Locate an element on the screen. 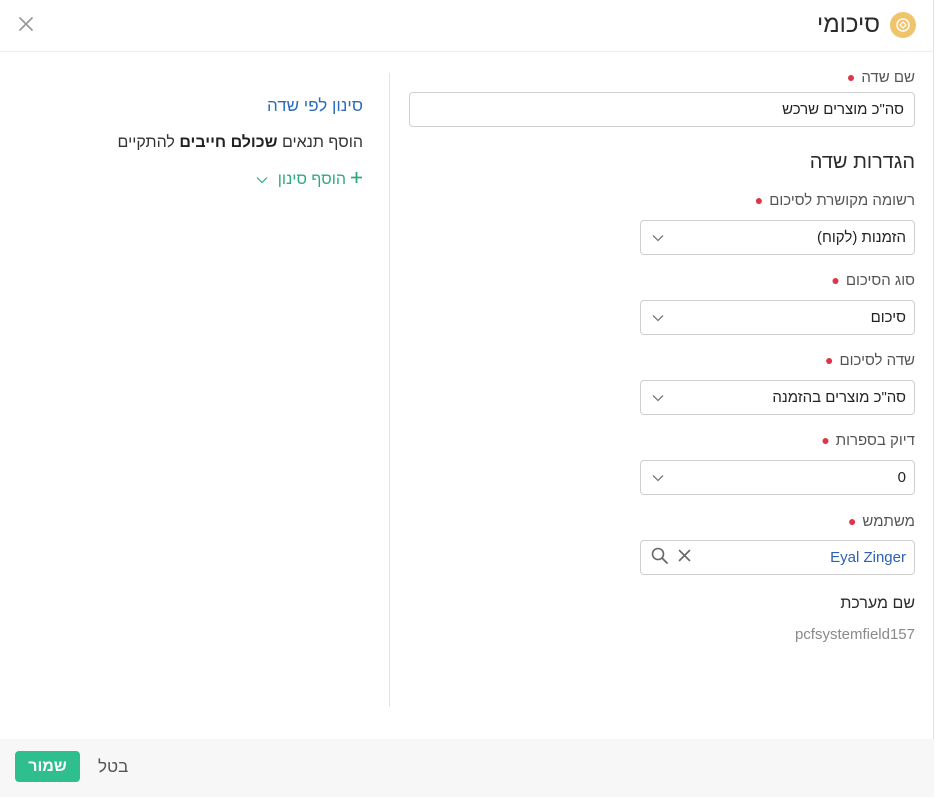 Image resolution: width=936 pixels, height=799 pixels. filter-description: הוסף תנאים שכולם חייבים להתקיים is located at coordinates (240, 142).